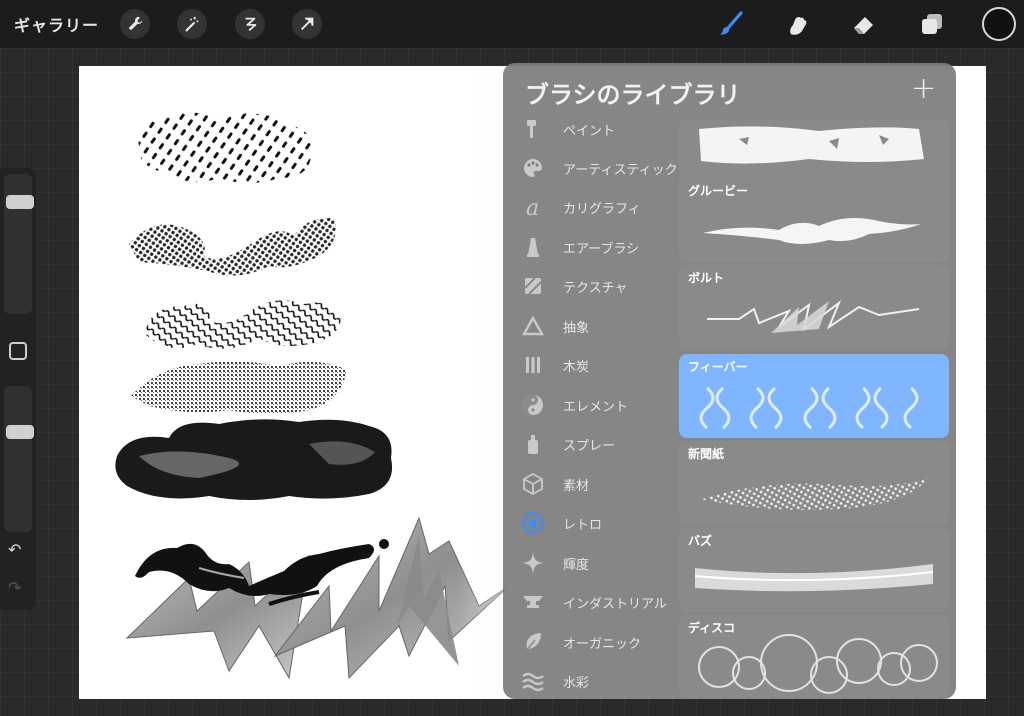 The image size is (1024, 716). I want to click on canvas-stroke-dashes, so click(225, 147).